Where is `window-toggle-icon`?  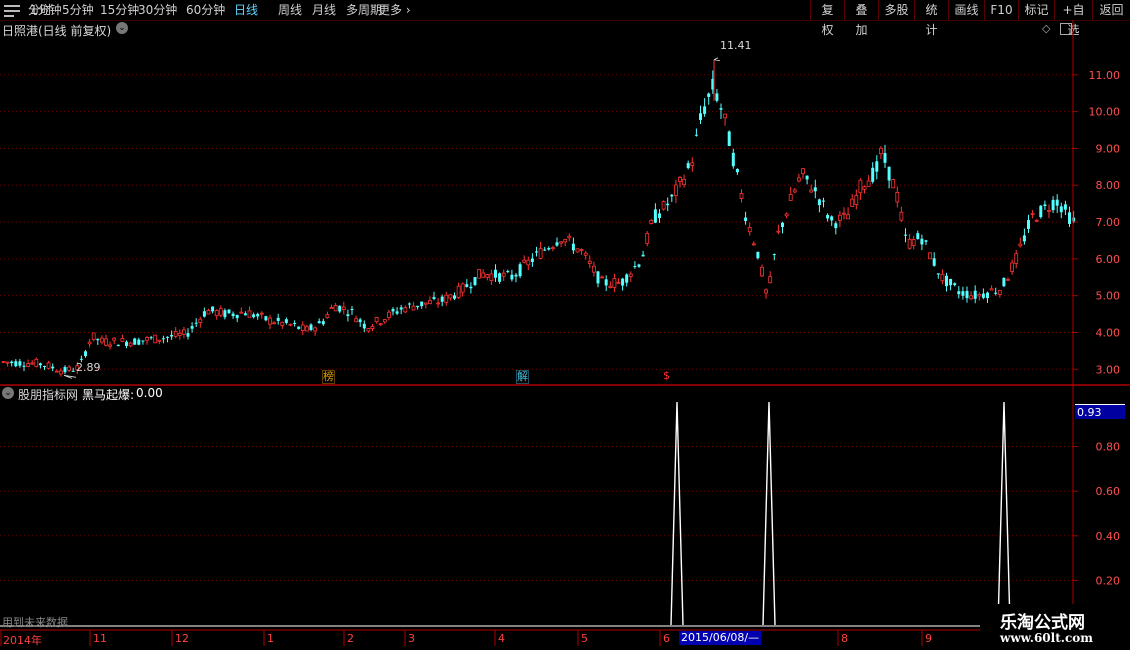
window-toggle-icon is located at coordinates (1066, 29).